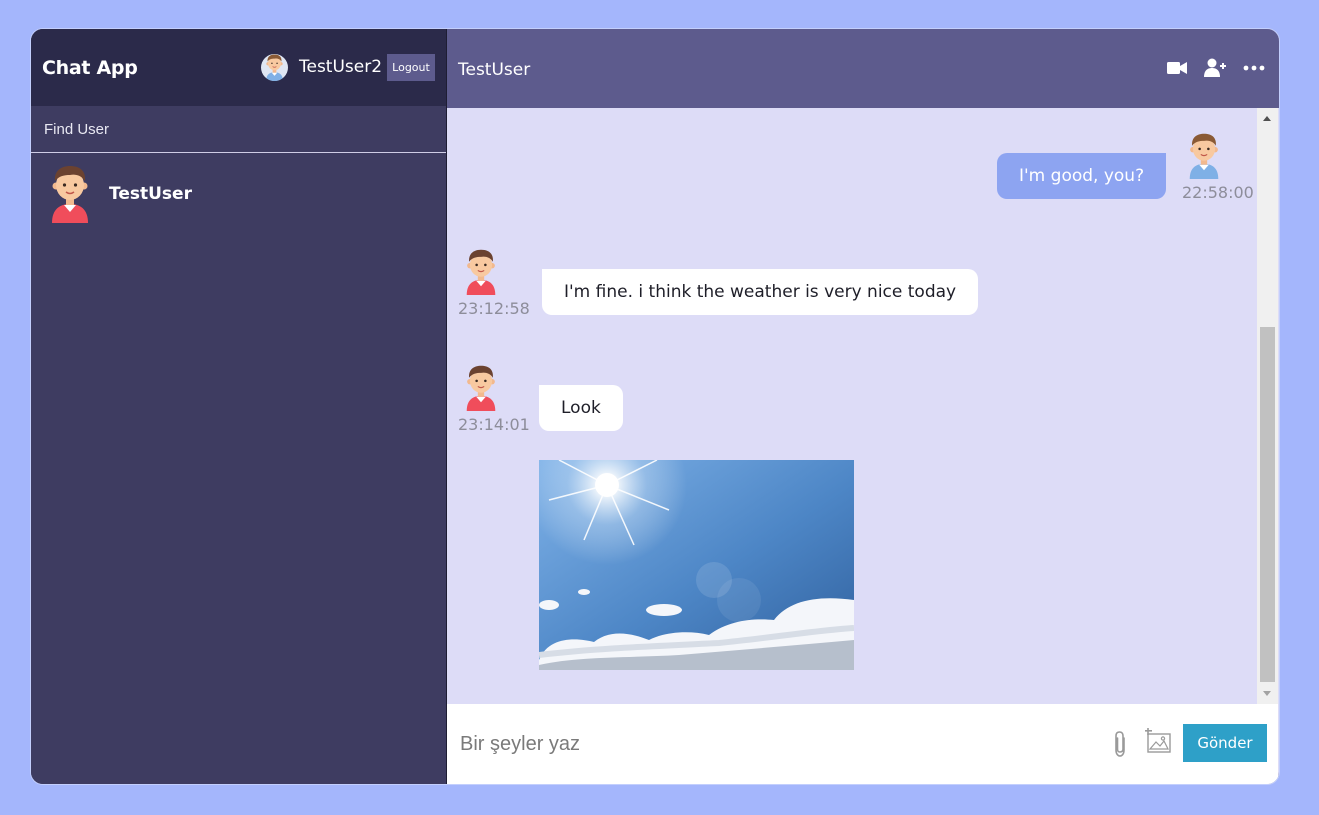  What do you see at coordinates (150, 194) in the screenshot?
I see `user-list-item-name: TestUser` at bounding box center [150, 194].